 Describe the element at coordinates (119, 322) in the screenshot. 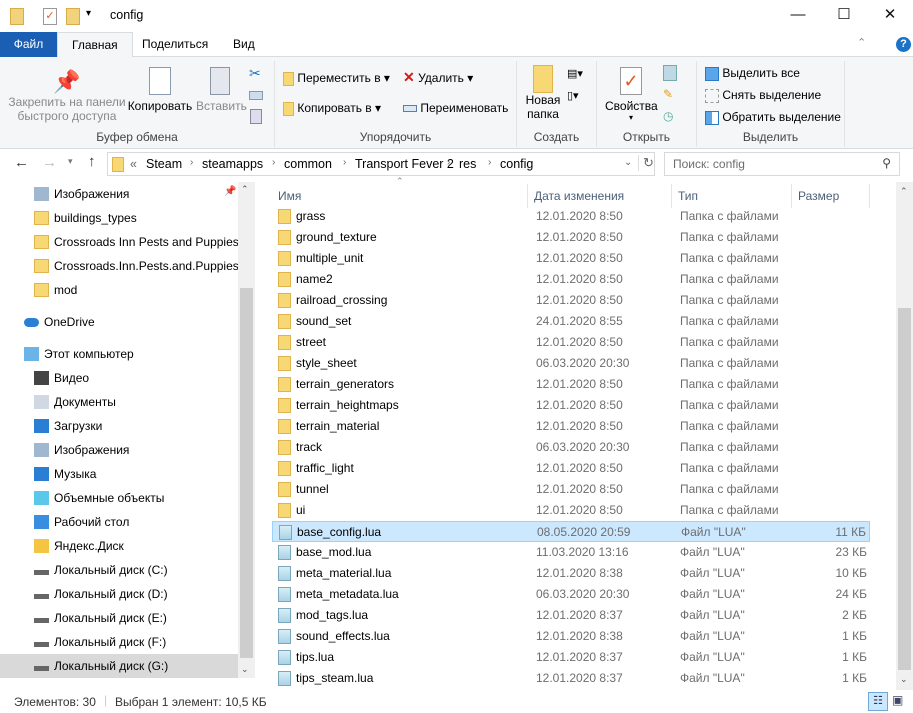

I see `nav-item: OneDrive` at that location.